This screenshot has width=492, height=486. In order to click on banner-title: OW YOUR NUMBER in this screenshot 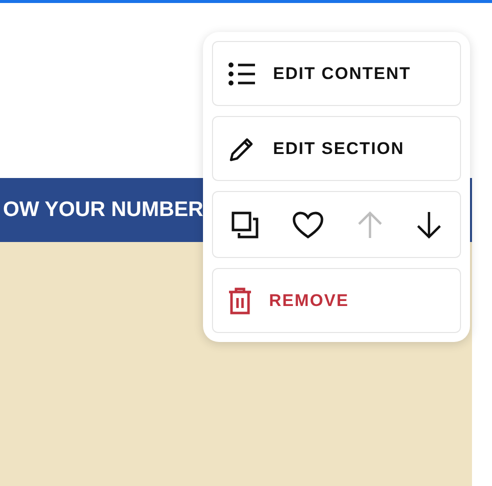, I will do `click(103, 210)`.